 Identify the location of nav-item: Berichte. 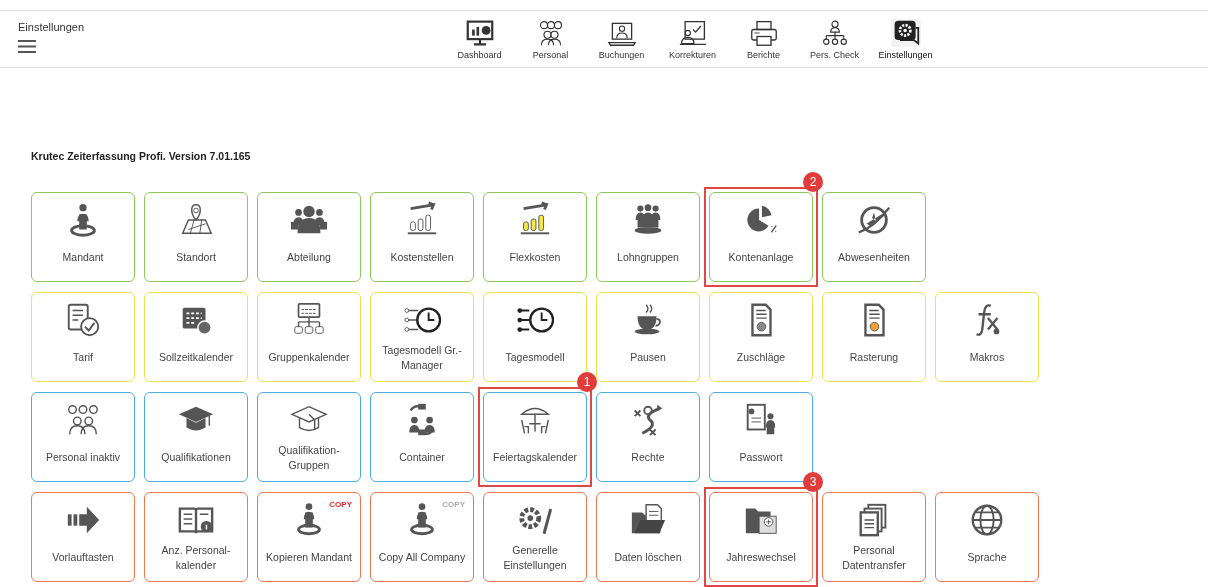
(763, 39).